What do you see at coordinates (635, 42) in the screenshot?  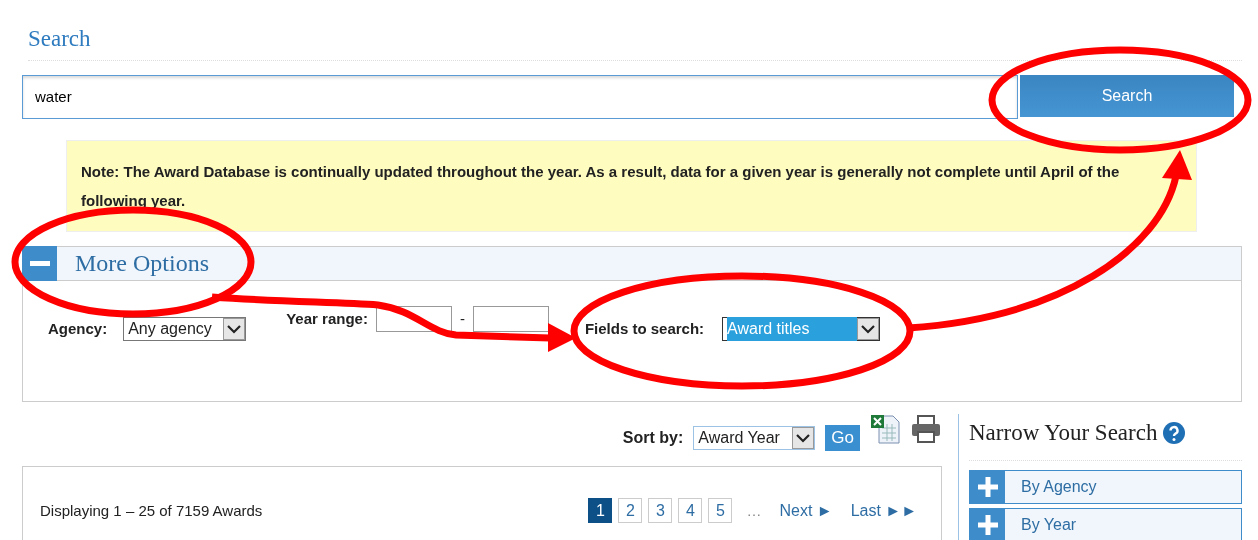 I see `page-title: Search` at bounding box center [635, 42].